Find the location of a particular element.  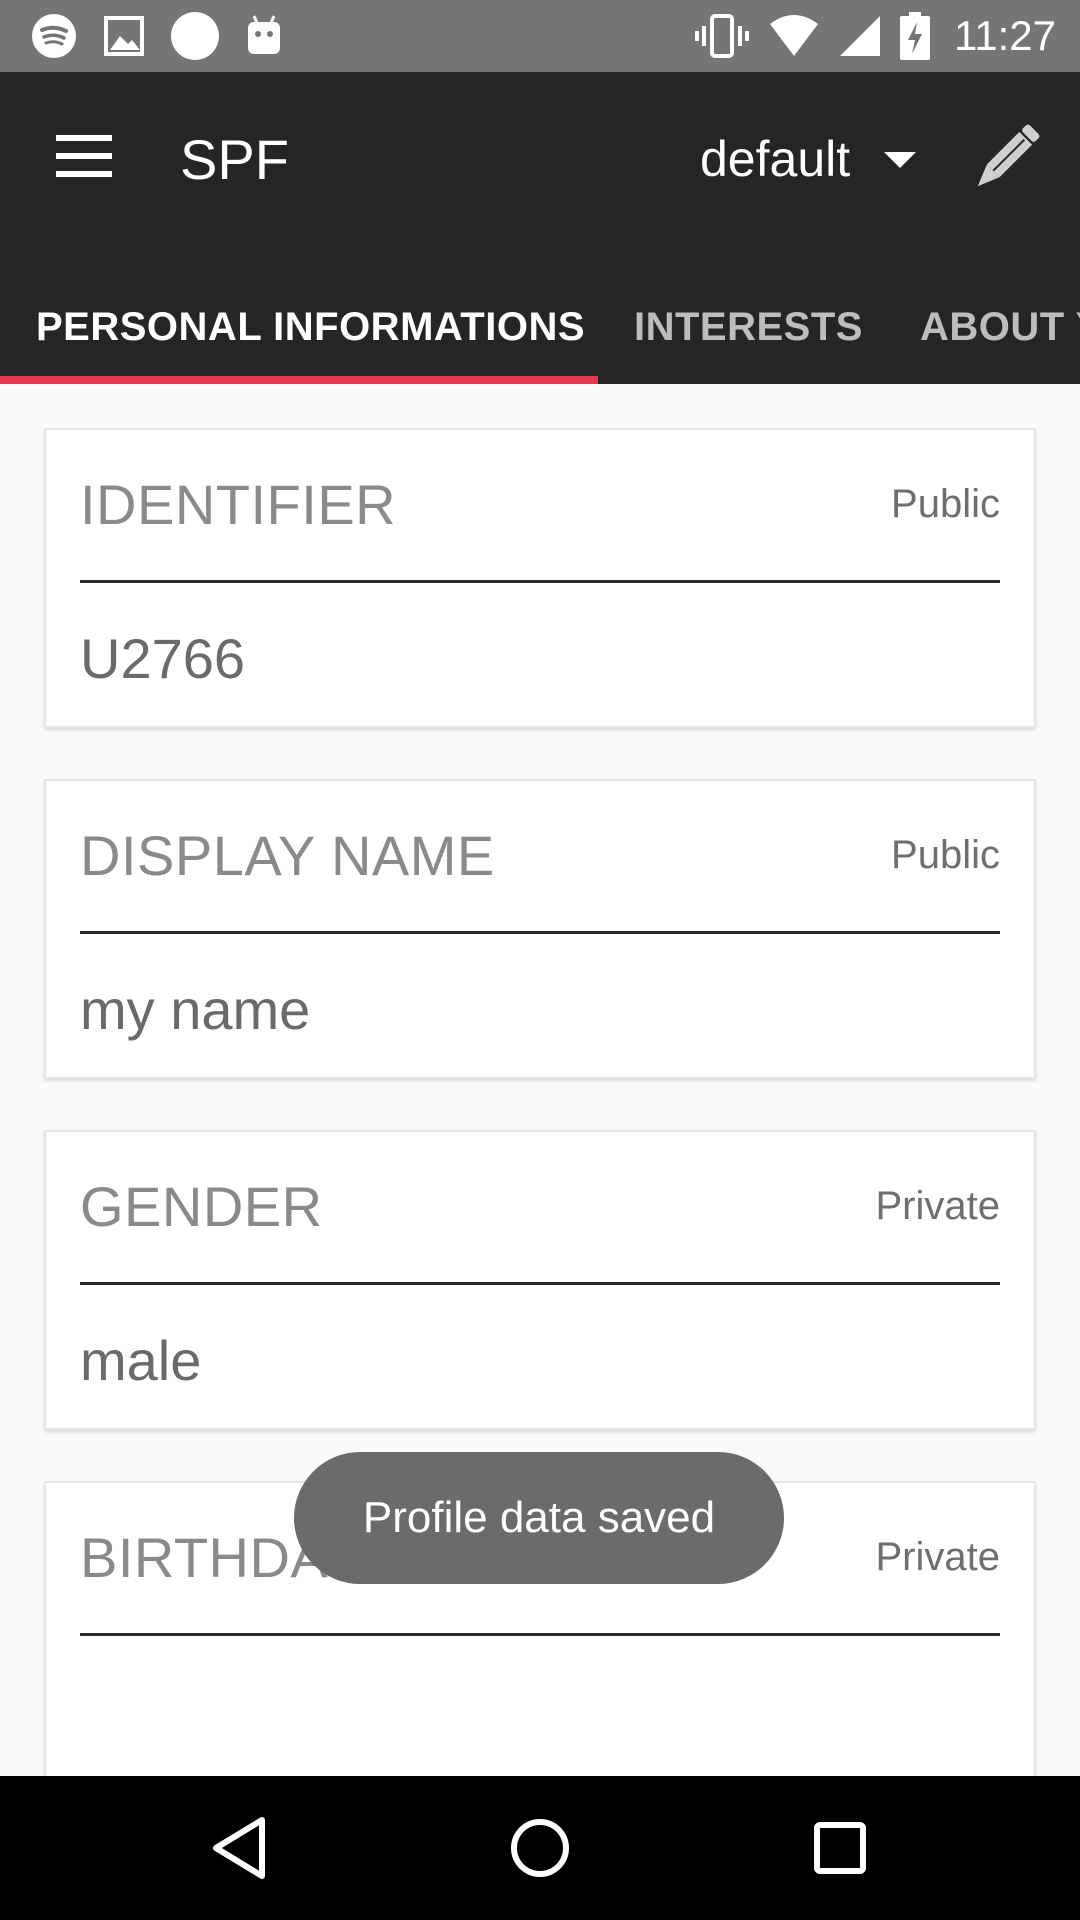

back-icon is located at coordinates (240, 1848).